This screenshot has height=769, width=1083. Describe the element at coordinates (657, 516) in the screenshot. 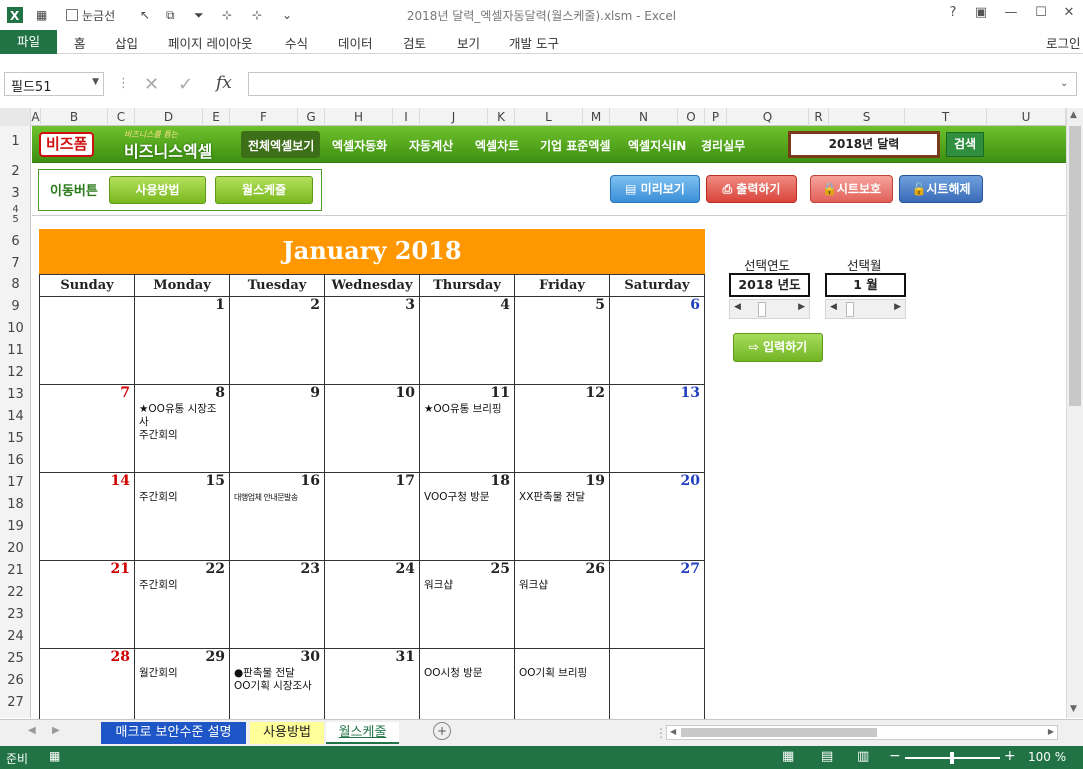

I see `calendar-day-cell: 20` at that location.